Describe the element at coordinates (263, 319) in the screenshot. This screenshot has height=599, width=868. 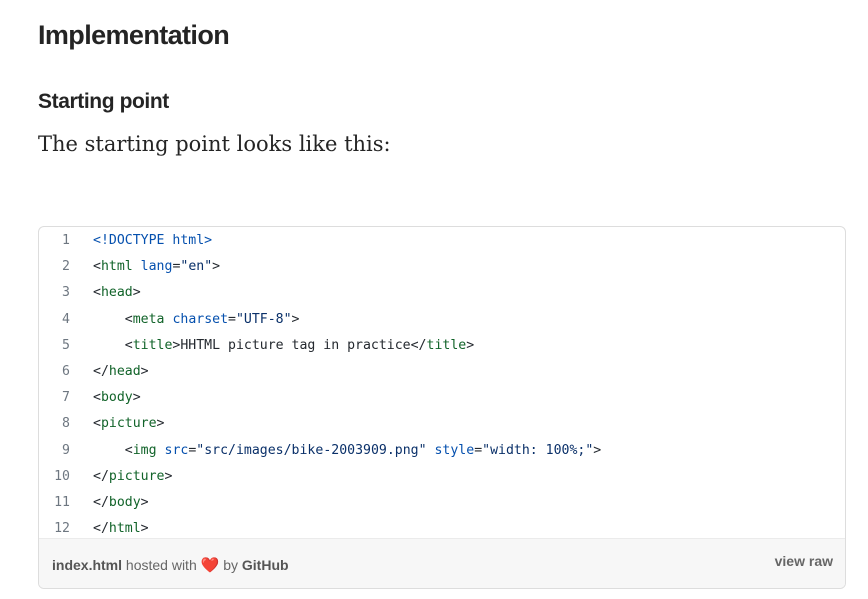
I see `code-token: "UTF-8"` at that location.